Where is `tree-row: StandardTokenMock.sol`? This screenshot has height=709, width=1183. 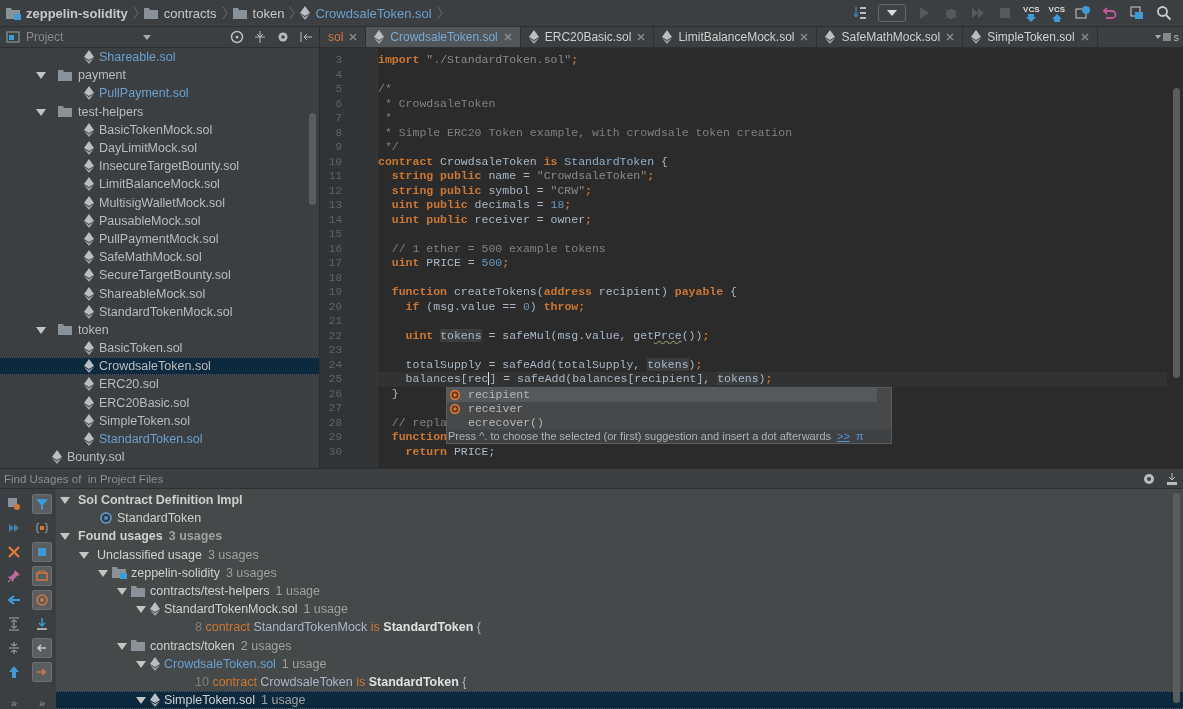
tree-row: StandardTokenMock.sol is located at coordinates (159, 311).